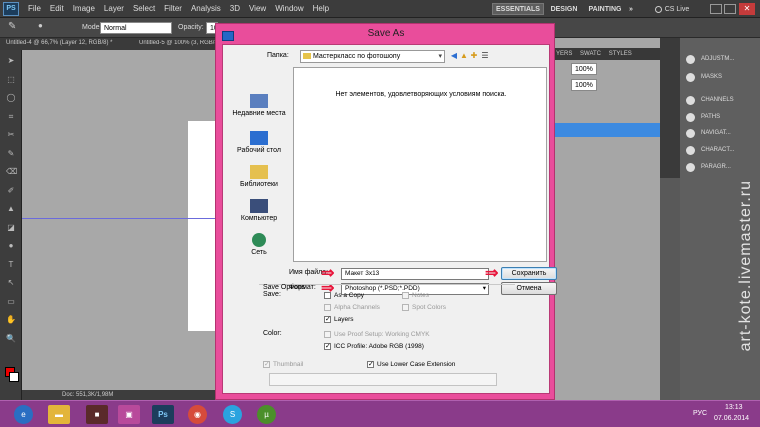 Image resolution: width=760 pixels, height=427 pixels. I want to click on document-canvas, so click(203, 226).